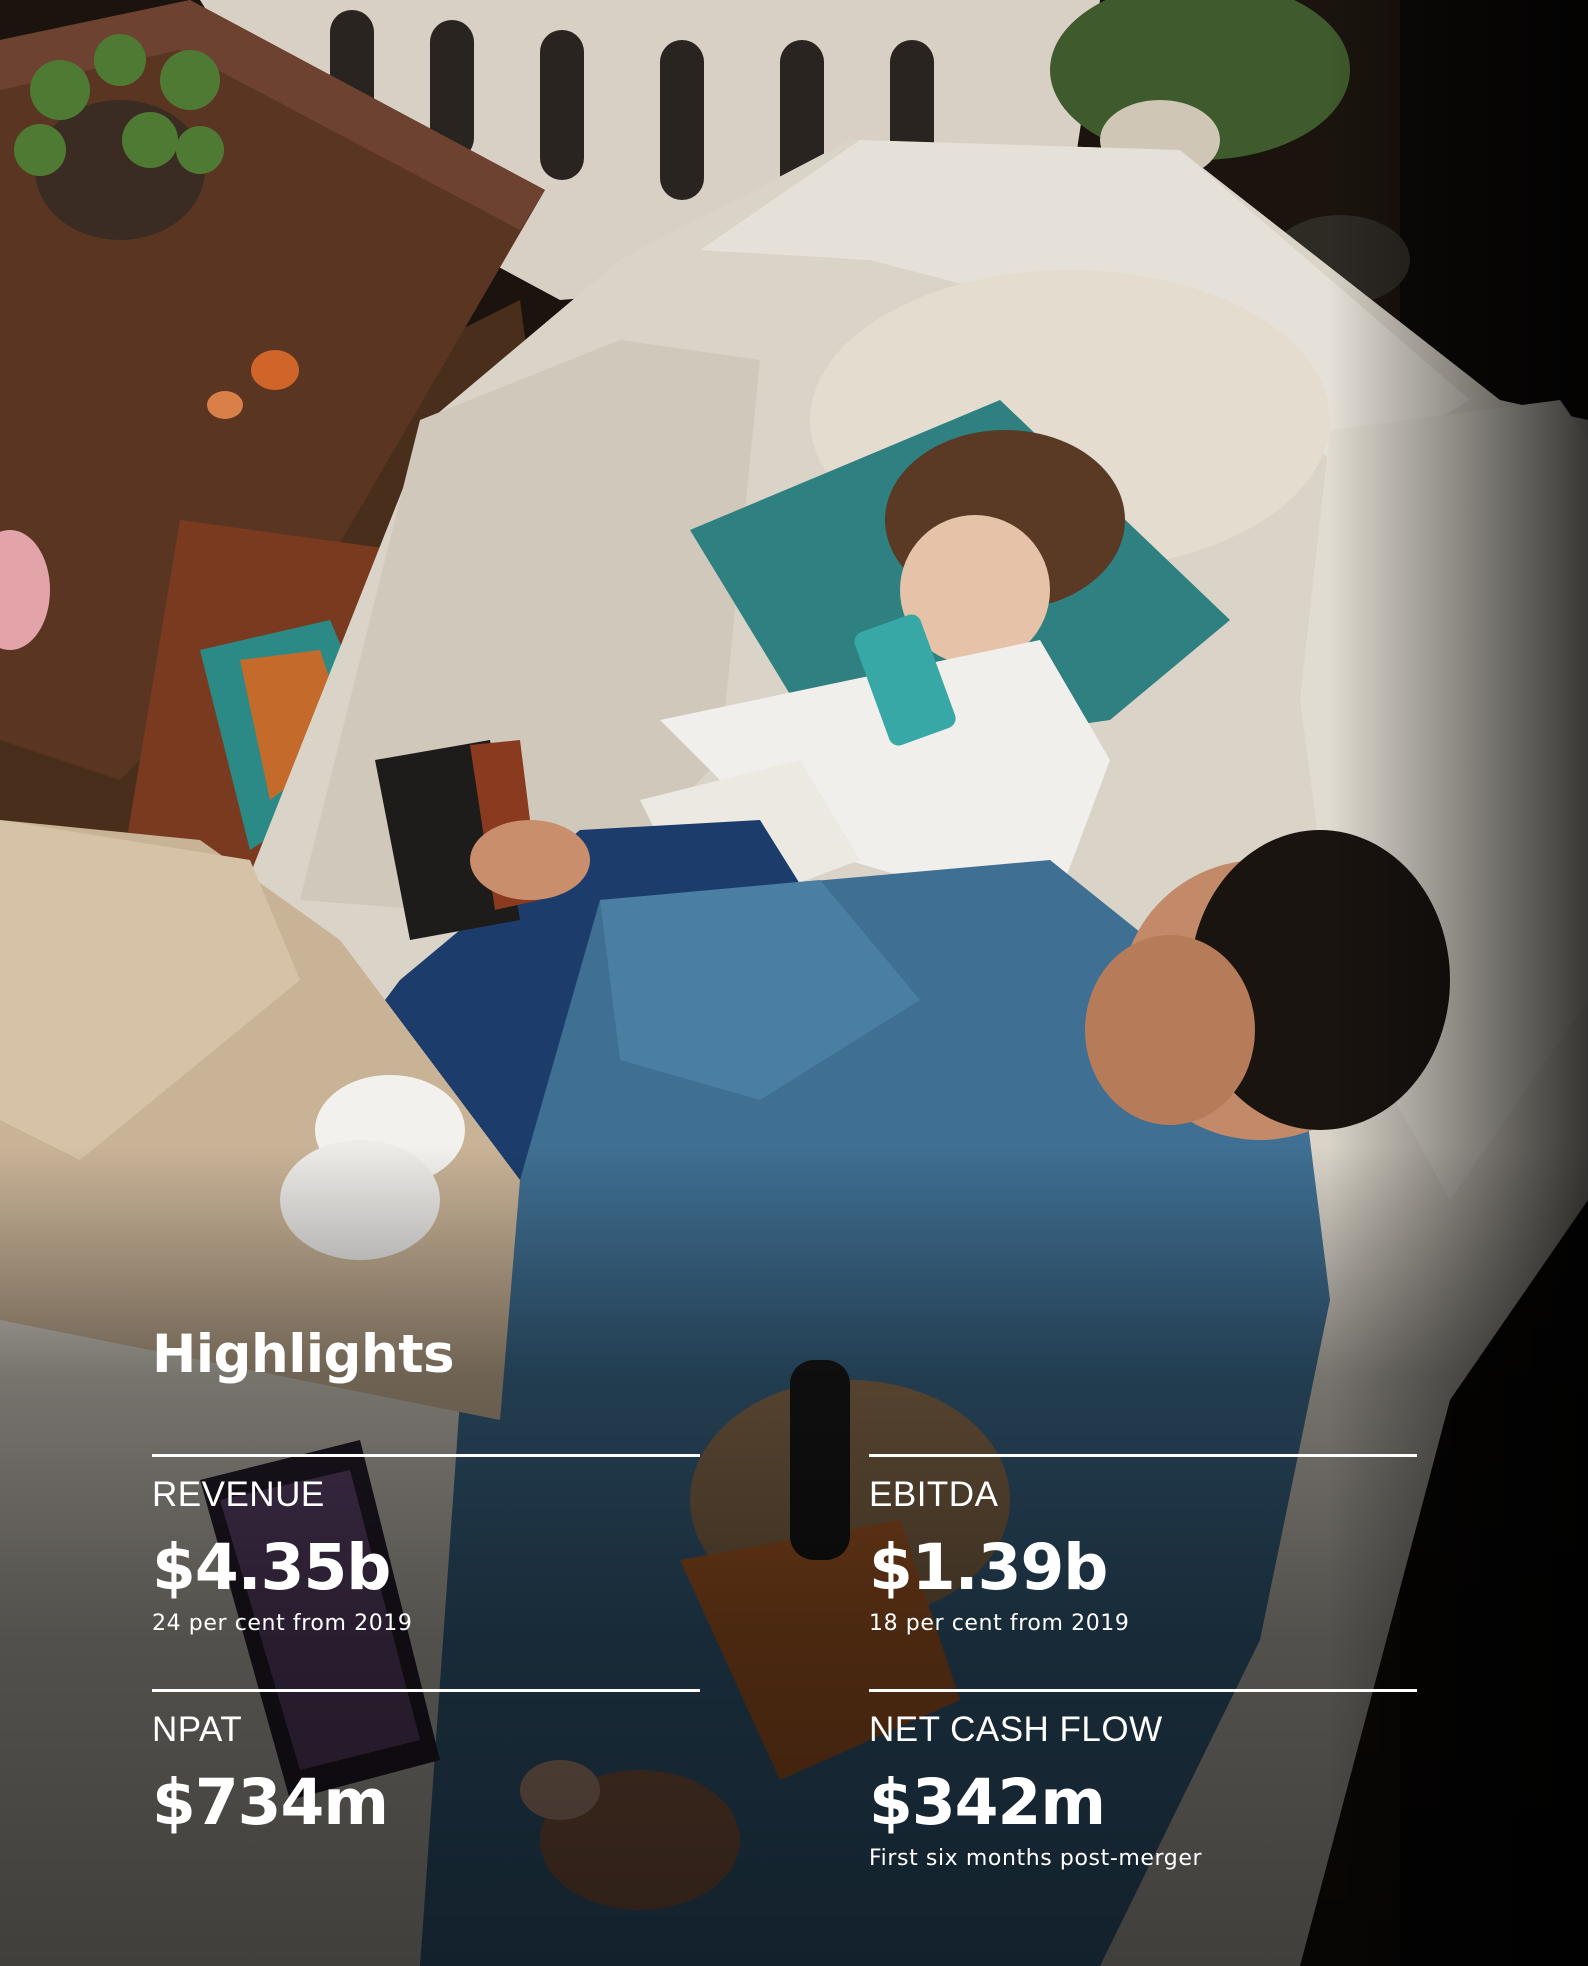 The height and width of the screenshot is (1966, 1588). What do you see at coordinates (238, 1494) in the screenshot?
I see `metric-label: REVENUE` at bounding box center [238, 1494].